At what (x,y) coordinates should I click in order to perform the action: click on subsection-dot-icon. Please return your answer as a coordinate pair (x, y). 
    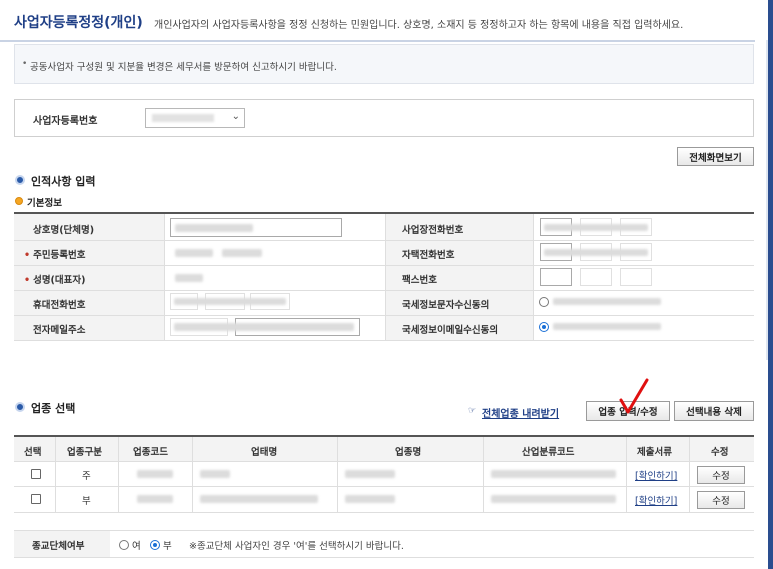
    Looking at the image, I should click on (19, 201).